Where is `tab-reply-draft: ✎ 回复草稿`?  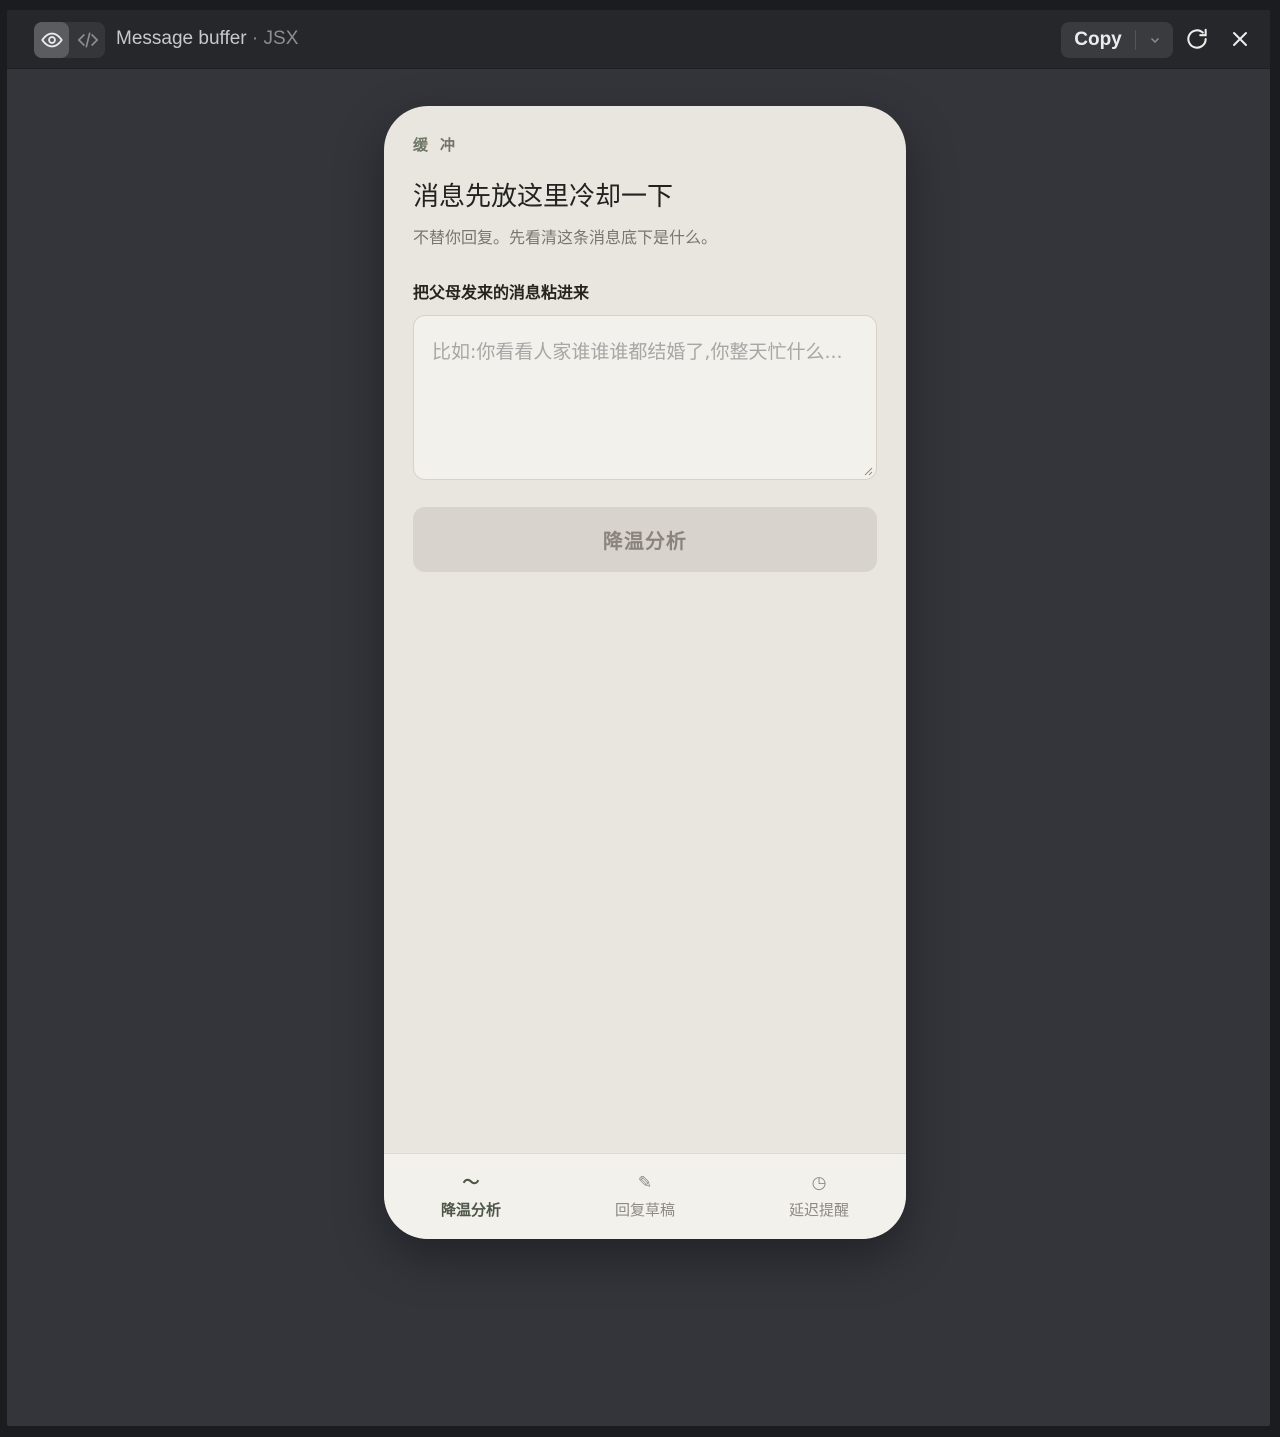 tab-reply-draft: ✎ 回复草稿 is located at coordinates (645, 1196).